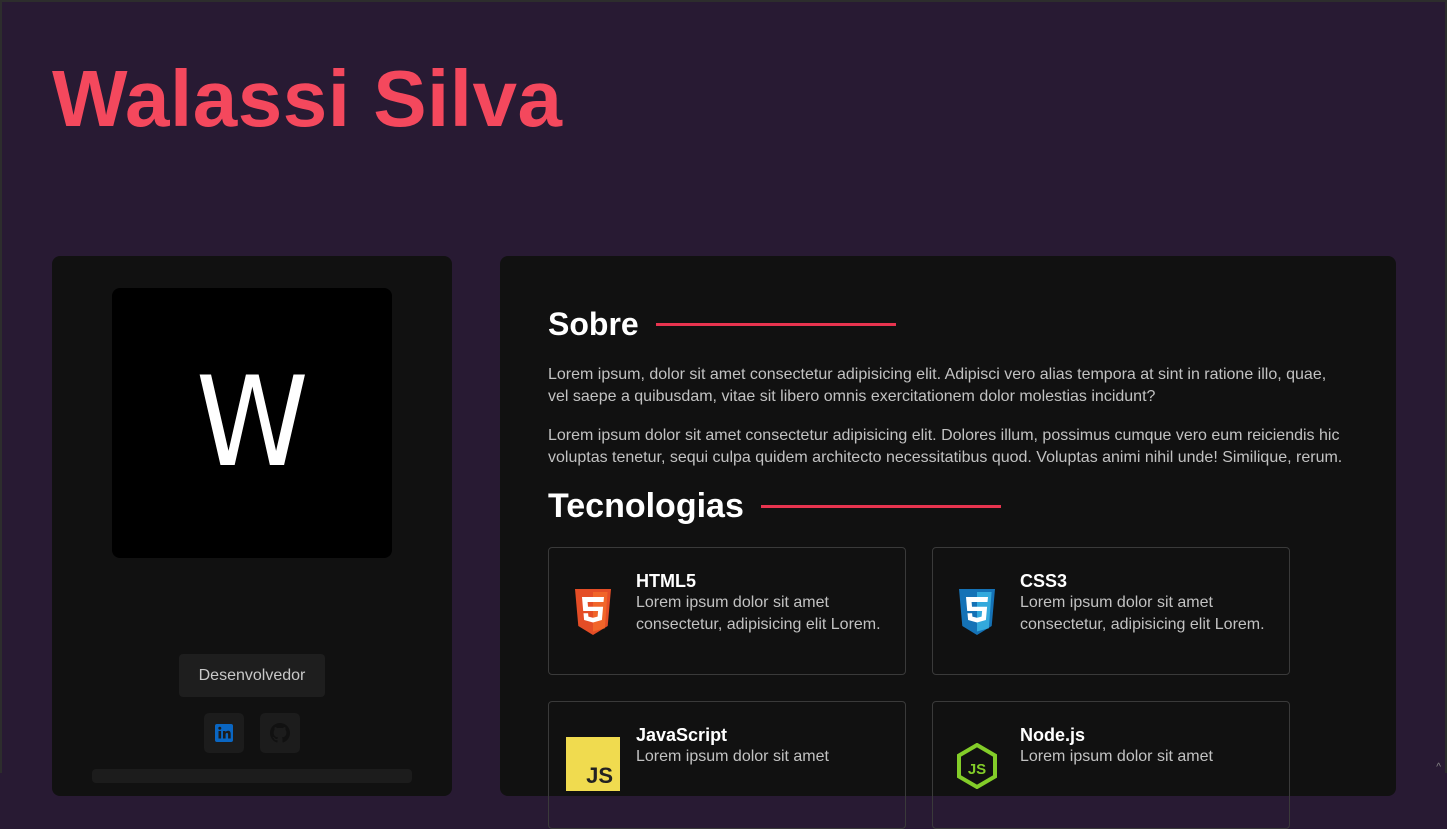 This screenshot has height=829, width=1447. Describe the element at coordinates (977, 769) in the screenshot. I see `svg-text: JS` at that location.